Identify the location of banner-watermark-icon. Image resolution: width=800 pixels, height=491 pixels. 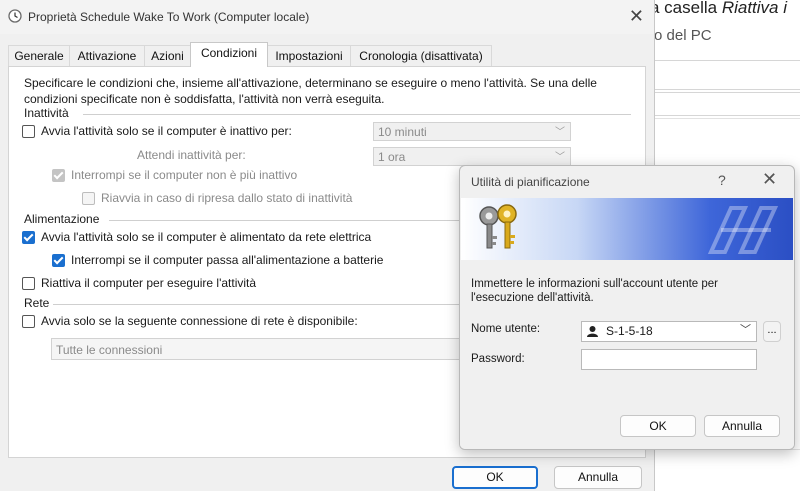
(743, 230).